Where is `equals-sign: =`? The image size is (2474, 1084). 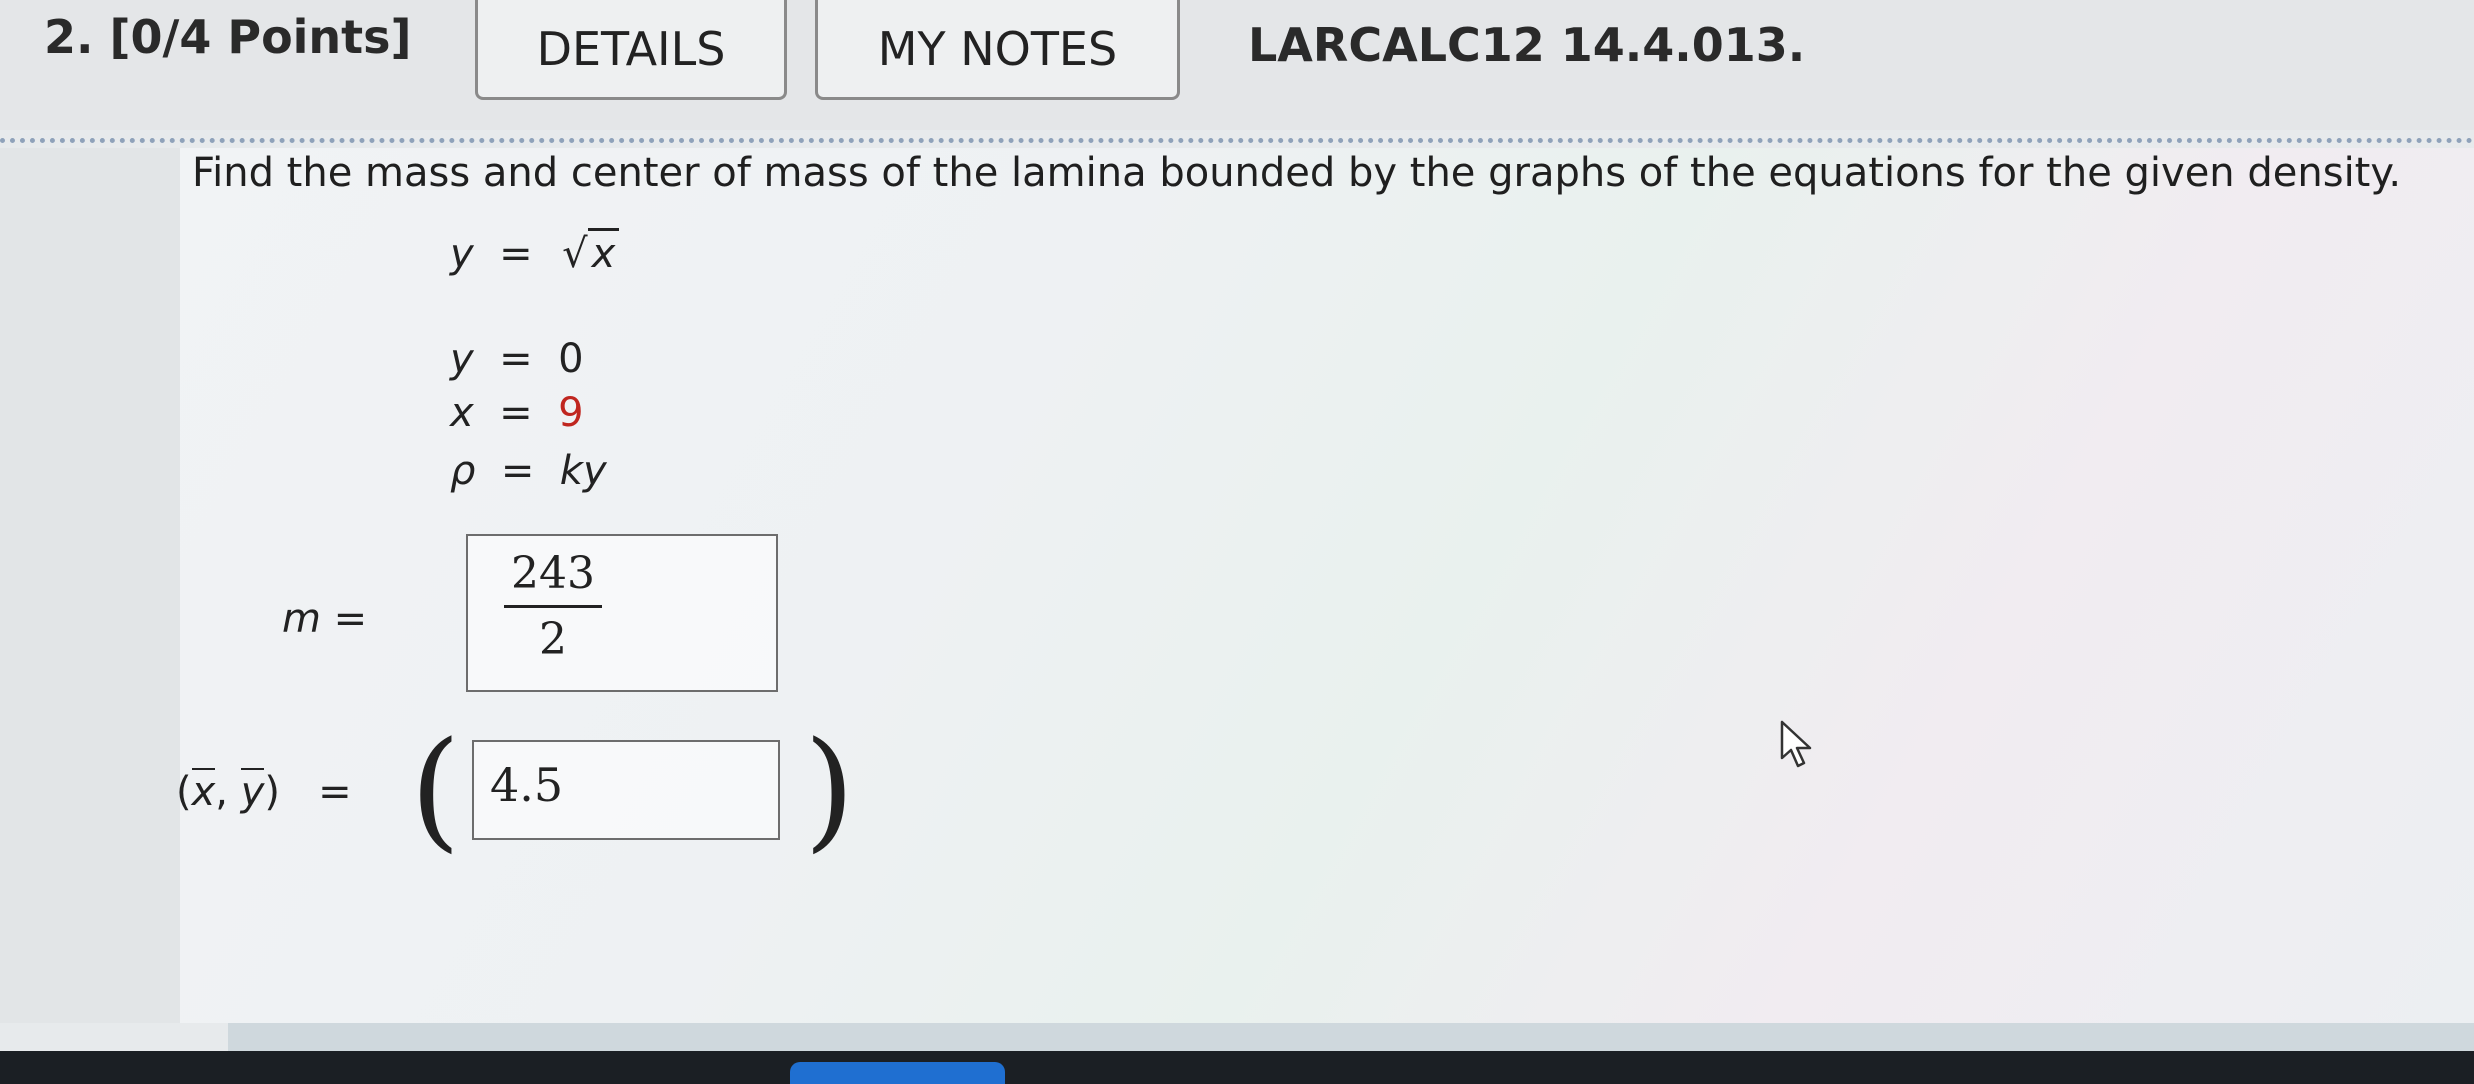 equals-sign: = is located at coordinates (335, 792).